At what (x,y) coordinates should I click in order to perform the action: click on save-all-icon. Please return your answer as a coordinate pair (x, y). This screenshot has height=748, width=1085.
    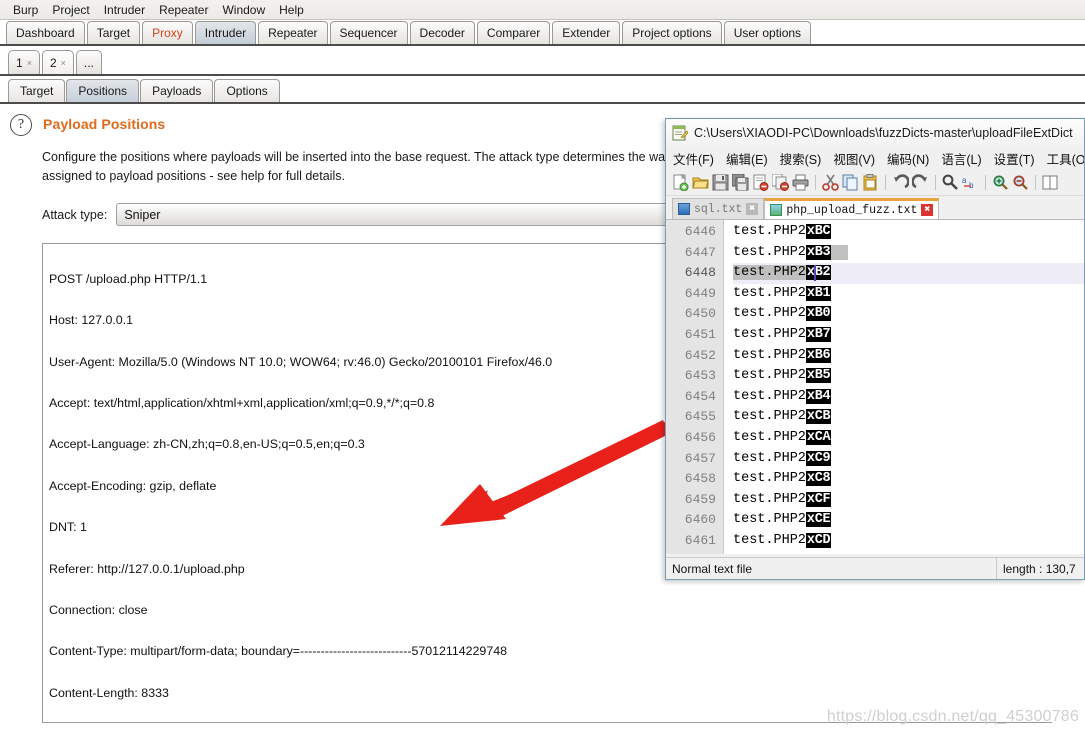
    Looking at the image, I should click on (740, 182).